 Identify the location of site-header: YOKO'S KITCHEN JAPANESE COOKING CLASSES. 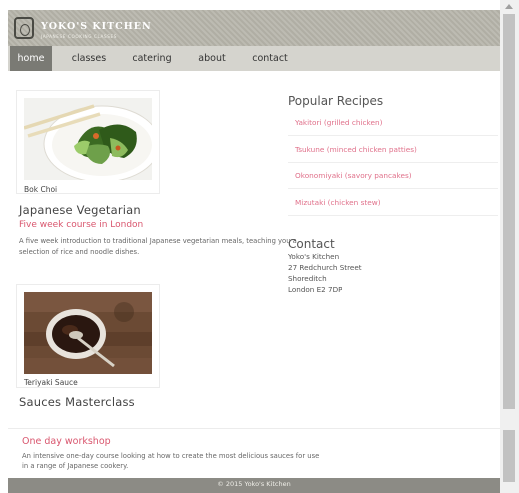
(254, 28).